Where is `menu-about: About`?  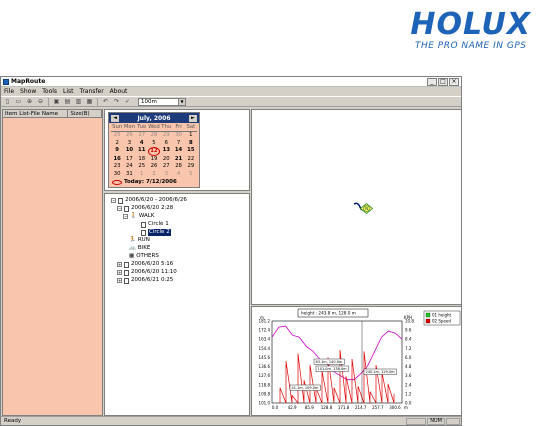 menu-about: About is located at coordinates (119, 91).